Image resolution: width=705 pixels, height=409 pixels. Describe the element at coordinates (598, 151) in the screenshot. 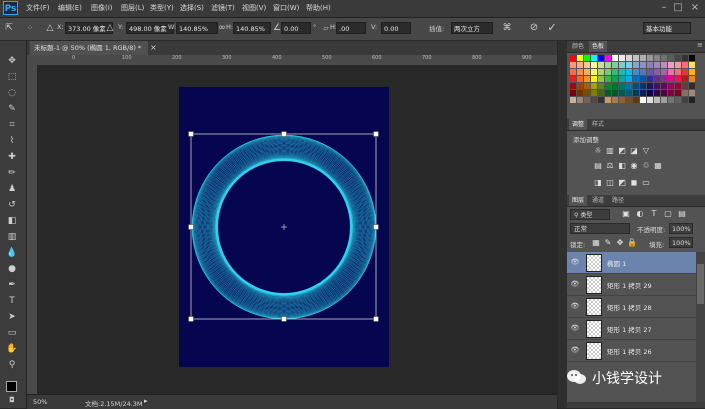

I see `brightness-icon: ☼` at that location.